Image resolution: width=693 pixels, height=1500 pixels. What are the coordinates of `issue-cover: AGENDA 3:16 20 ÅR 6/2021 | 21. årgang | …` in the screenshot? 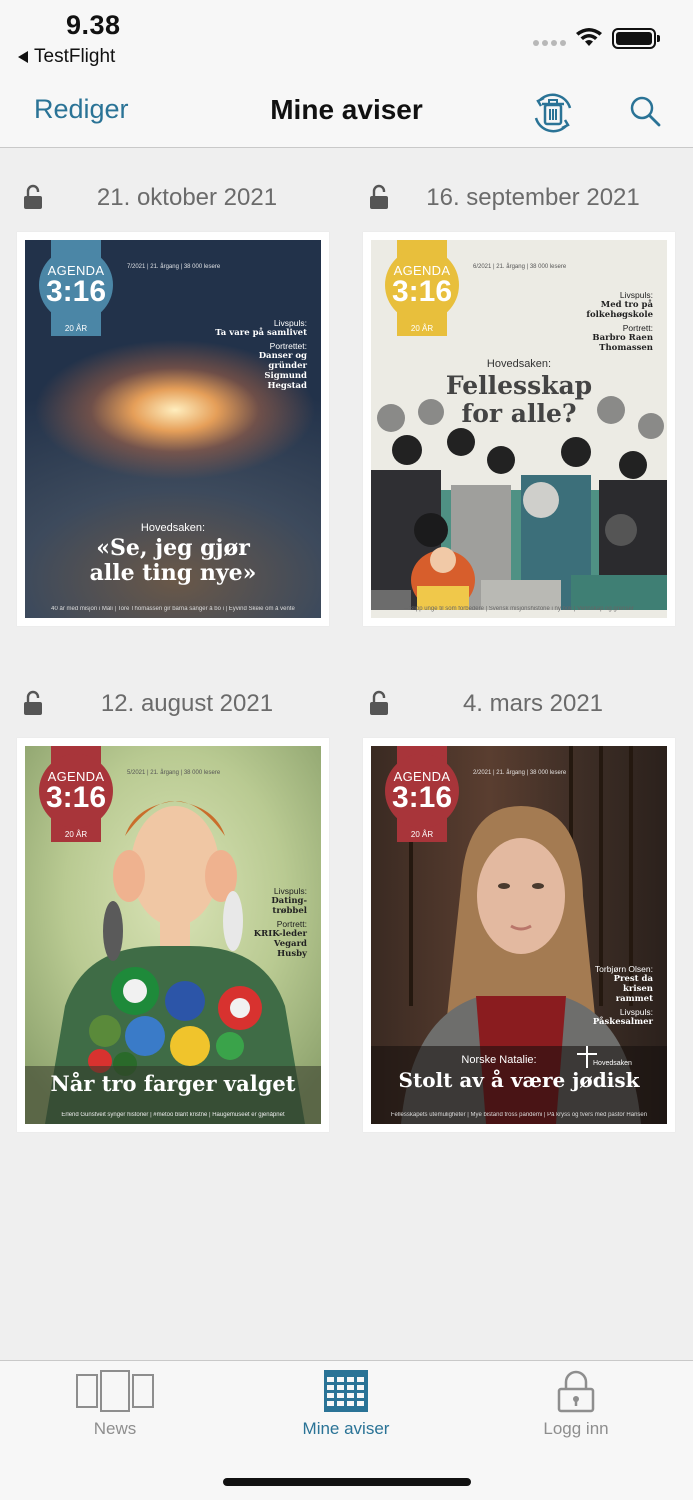 It's located at (519, 429).